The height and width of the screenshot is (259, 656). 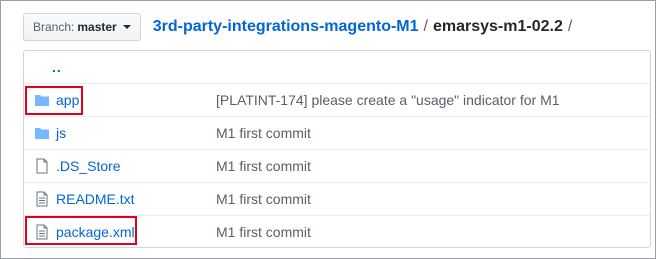 What do you see at coordinates (136, 199) in the screenshot?
I see `file-name-link: README.txt` at bounding box center [136, 199].